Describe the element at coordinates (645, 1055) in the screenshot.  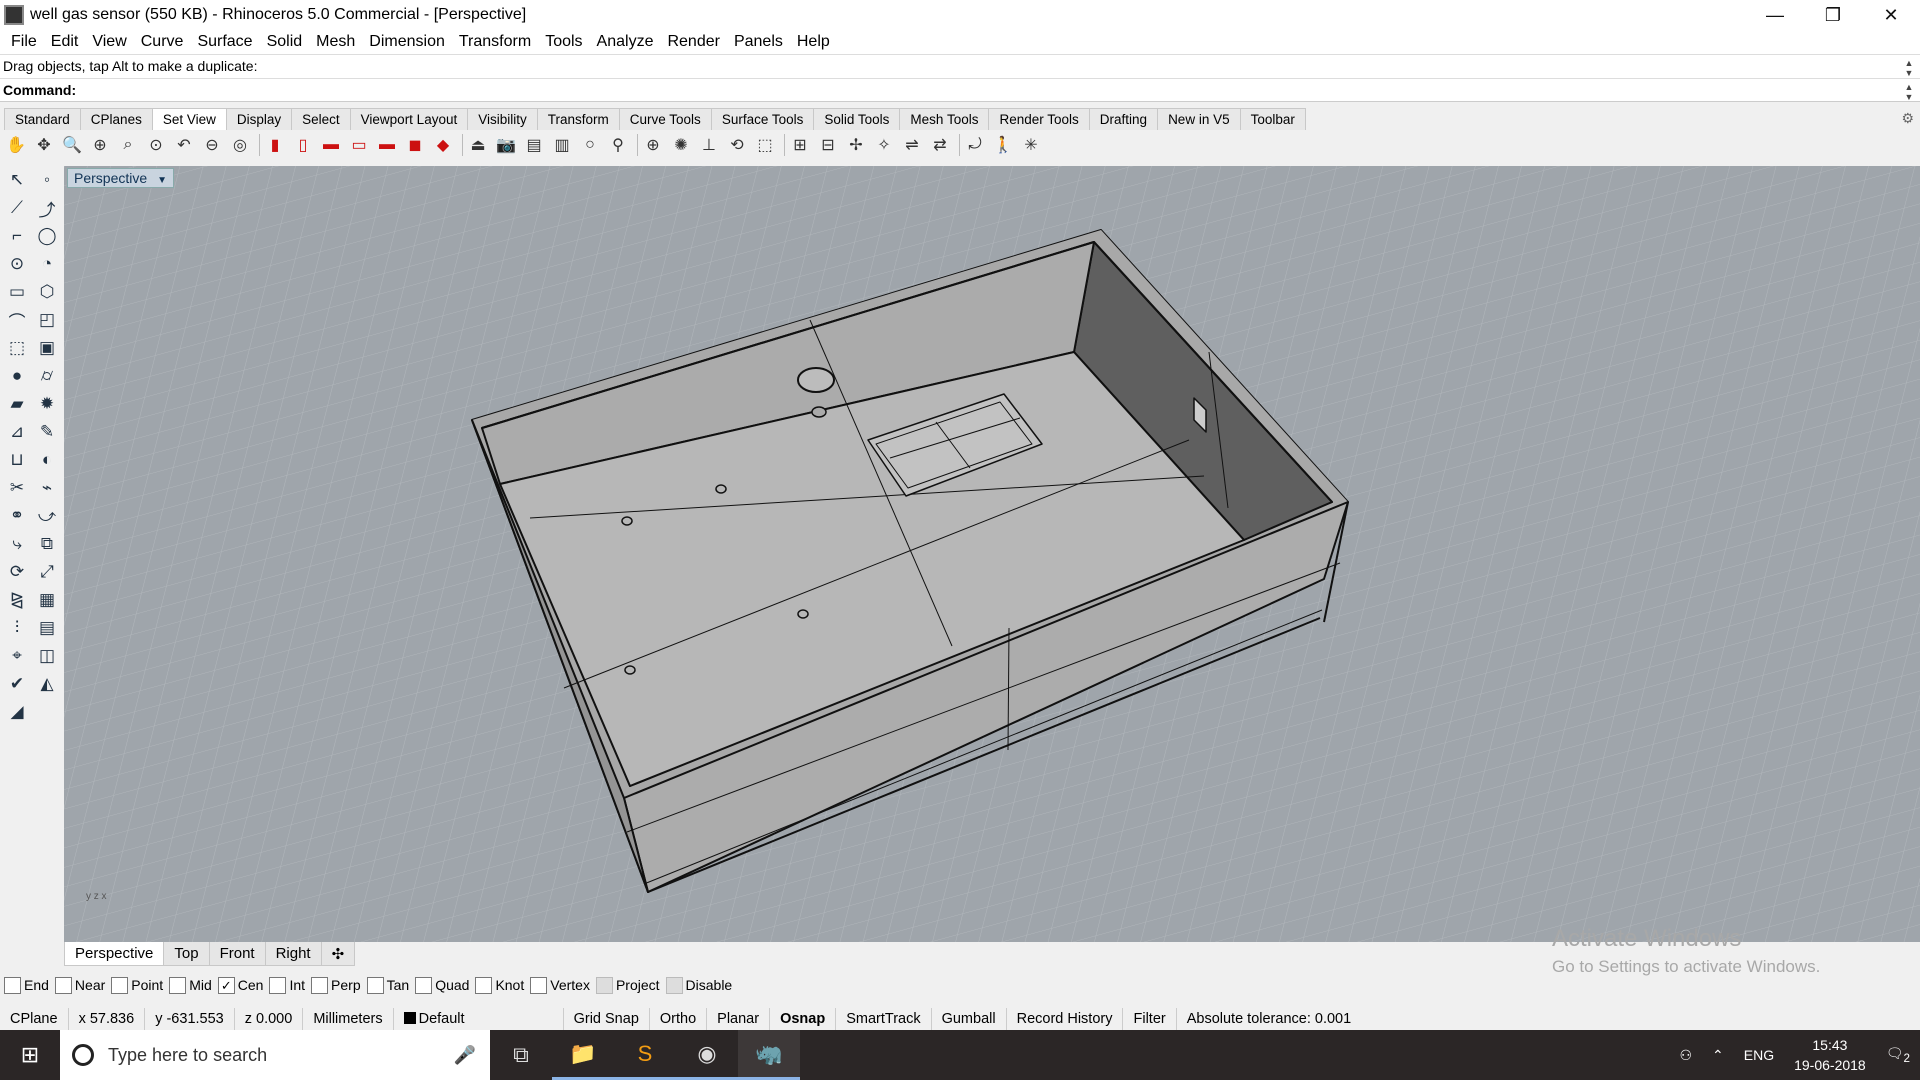
I see `sublime-text-icon: S` at that location.